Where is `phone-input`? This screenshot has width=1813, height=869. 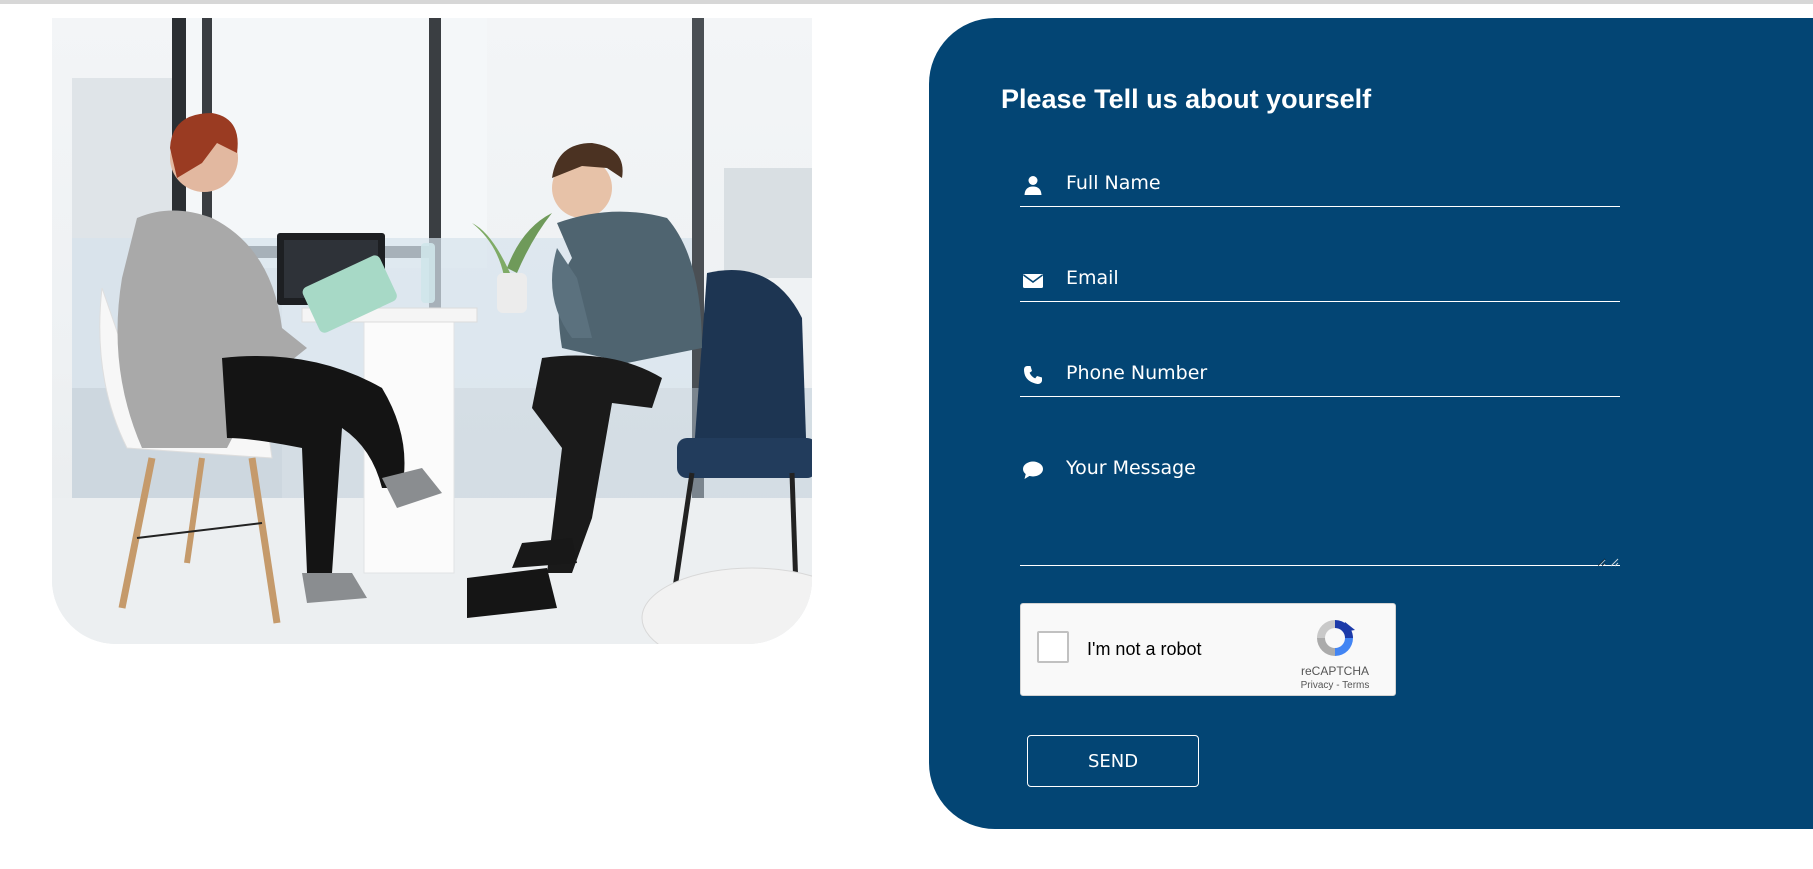 phone-input is located at coordinates (1336, 373).